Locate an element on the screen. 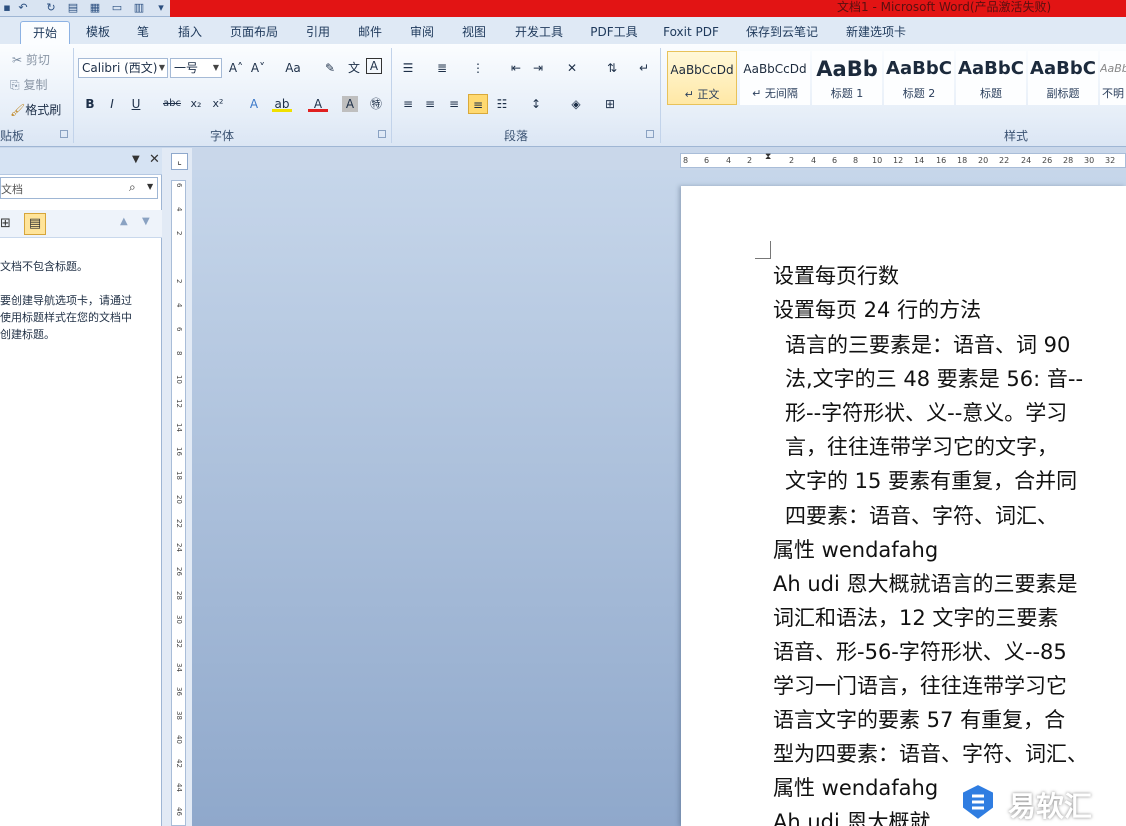 This screenshot has width=1126, height=826. strikethrough-icon: abc is located at coordinates (172, 104).